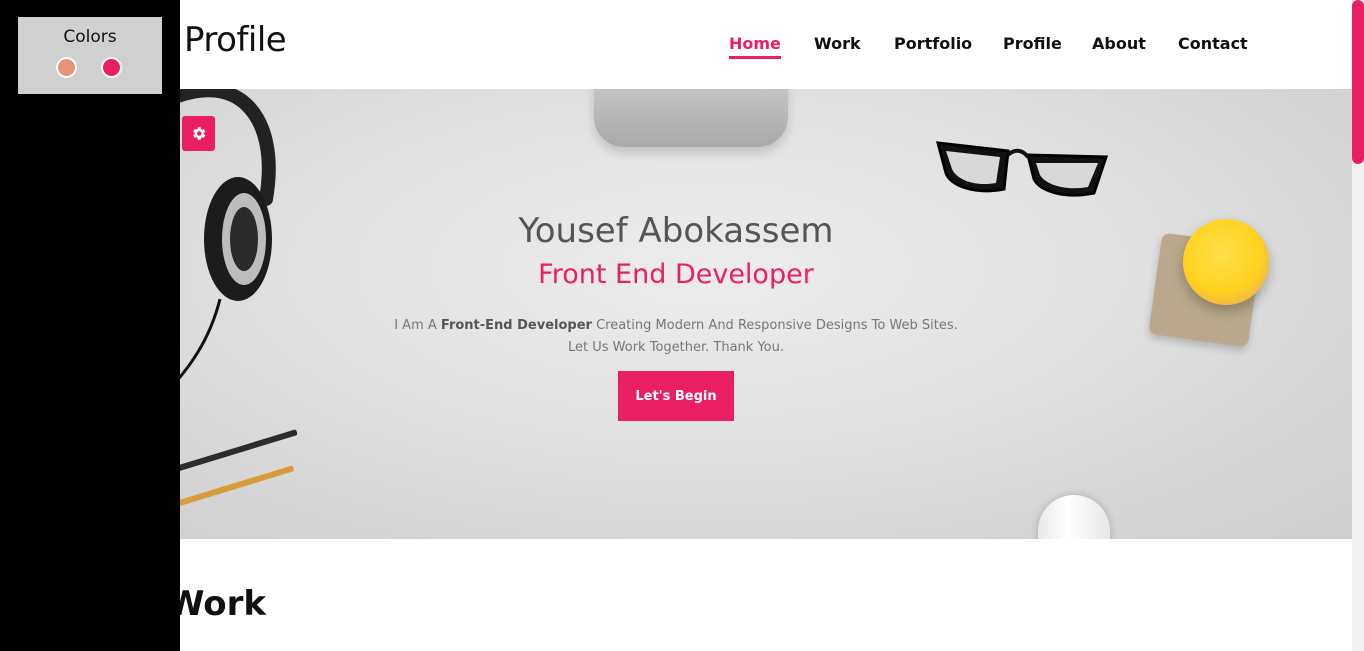 The image size is (1364, 651). I want to click on settings-toggle-button, so click(198, 133).